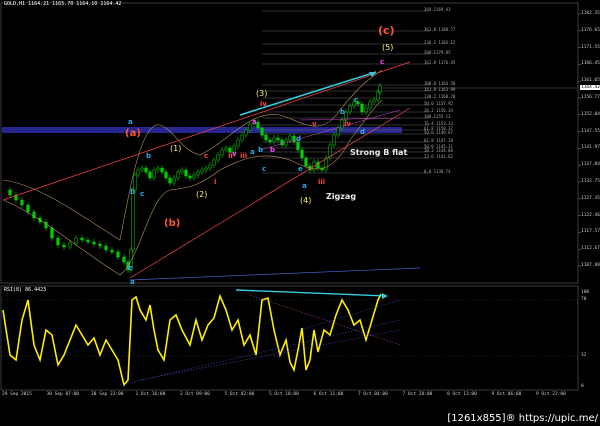  I want to click on rsi-tick: 70, so click(584, 299).